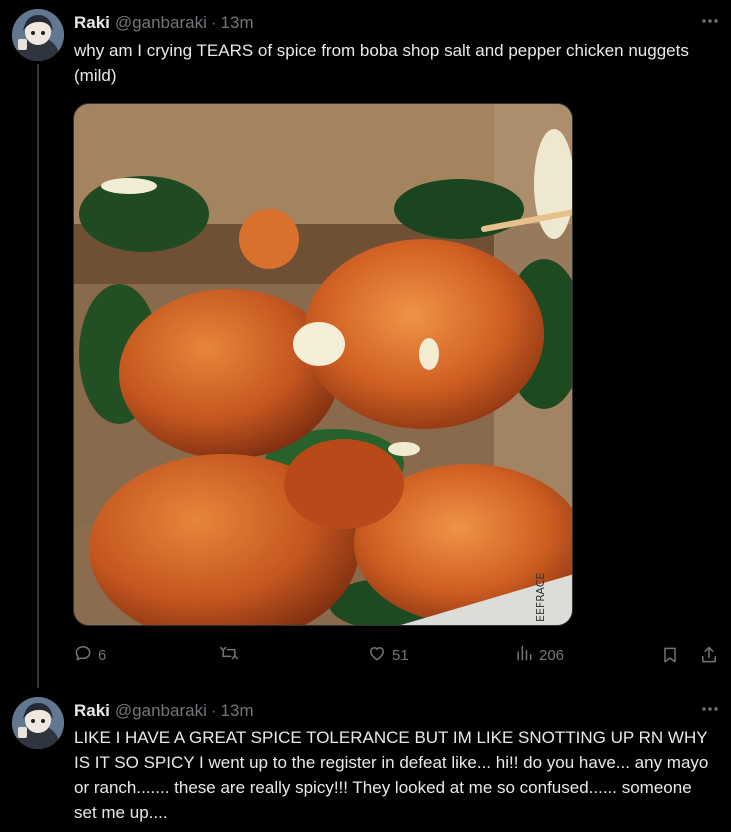  I want to click on reply-icon, so click(83, 655).